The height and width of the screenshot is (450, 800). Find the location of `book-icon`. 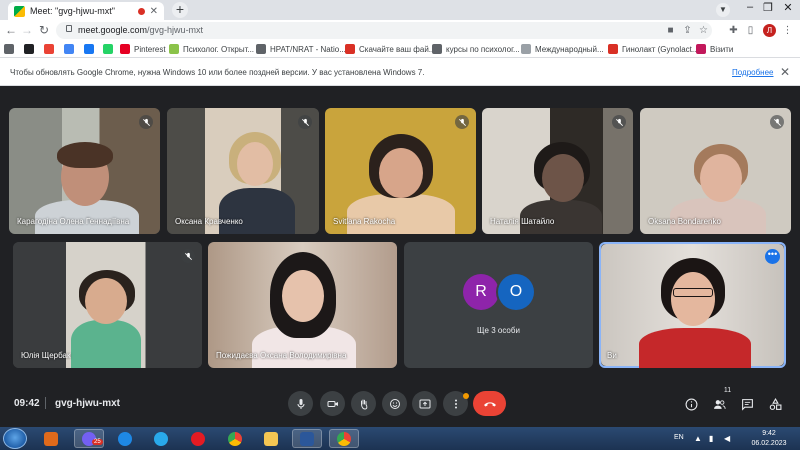

book-icon is located at coordinates (261, 49).